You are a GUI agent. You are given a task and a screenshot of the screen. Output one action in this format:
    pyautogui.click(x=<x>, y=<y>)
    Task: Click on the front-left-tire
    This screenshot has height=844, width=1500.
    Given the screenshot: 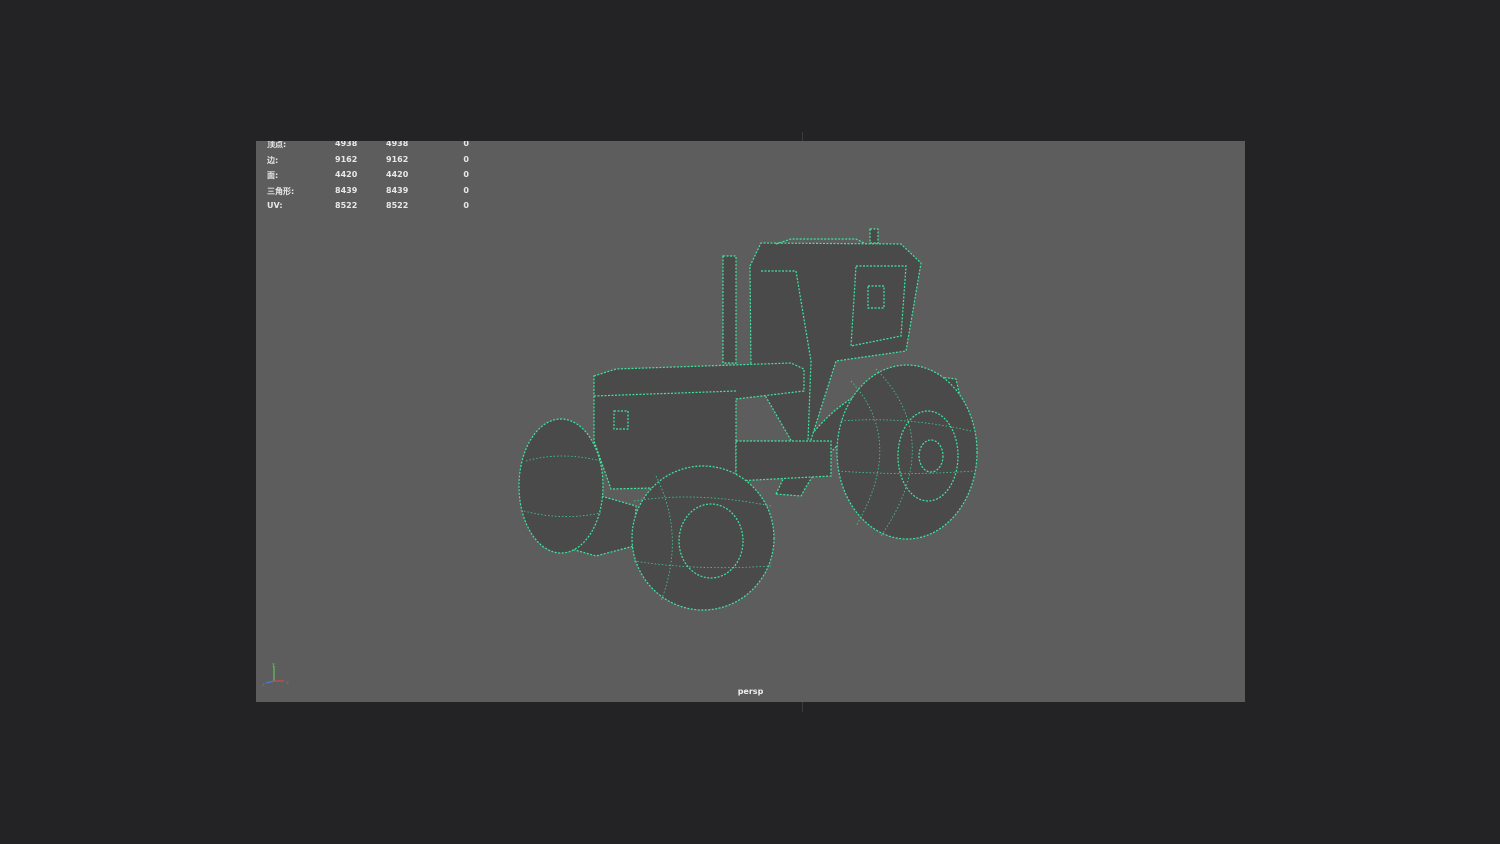 What is the action you would take?
    pyautogui.click(x=561, y=486)
    